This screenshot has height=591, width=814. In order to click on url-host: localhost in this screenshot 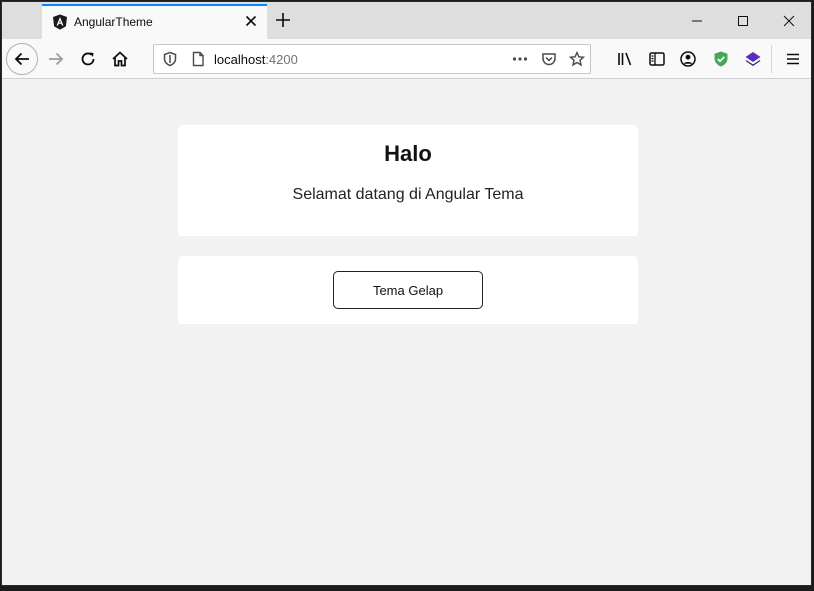, I will do `click(240, 59)`.